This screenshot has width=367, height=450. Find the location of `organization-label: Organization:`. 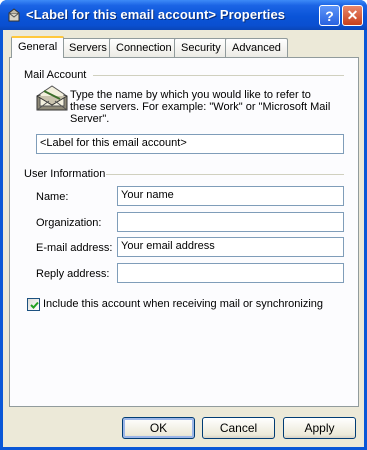

organization-label: Organization: is located at coordinates (69, 223).